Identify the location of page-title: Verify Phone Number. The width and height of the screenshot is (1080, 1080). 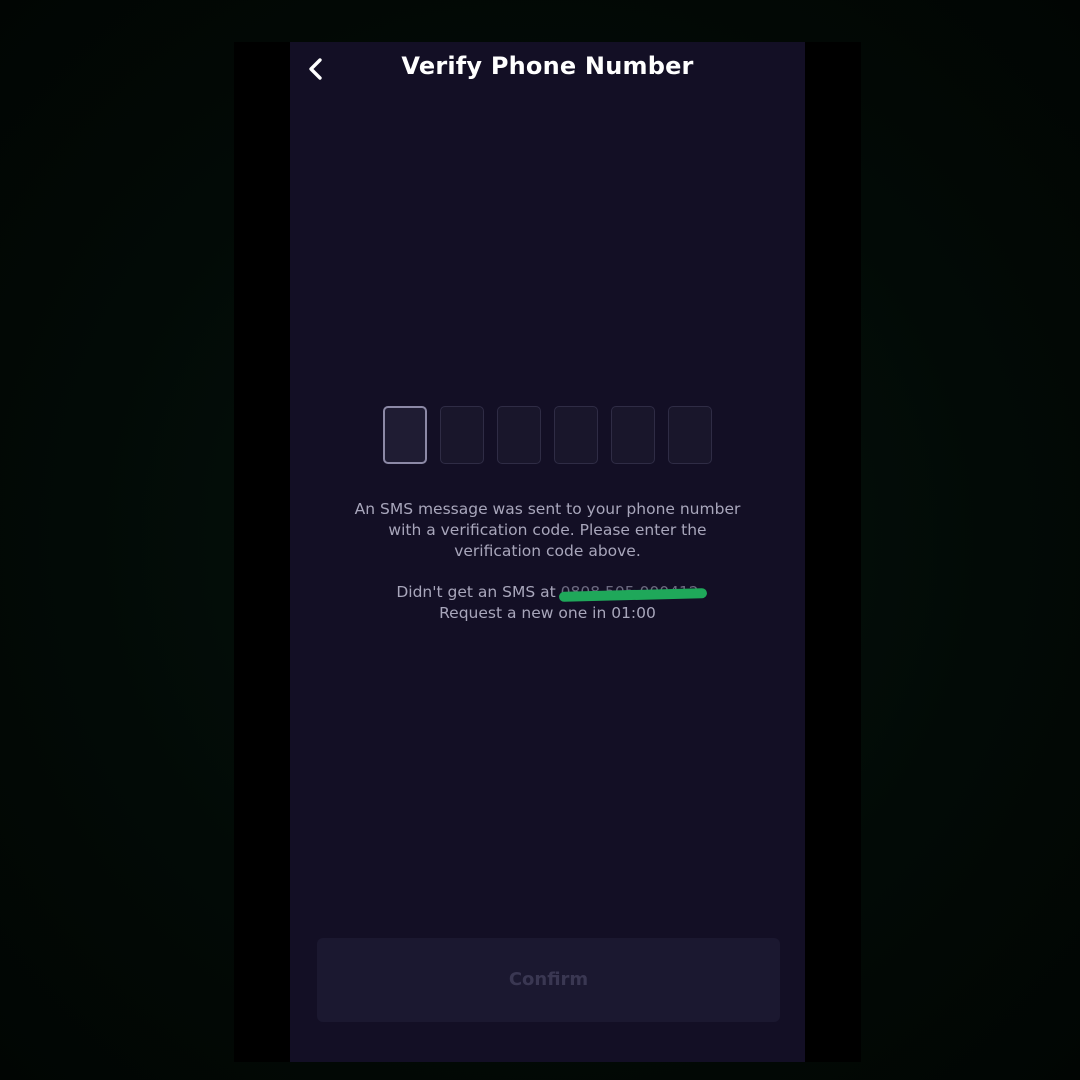
(547, 66).